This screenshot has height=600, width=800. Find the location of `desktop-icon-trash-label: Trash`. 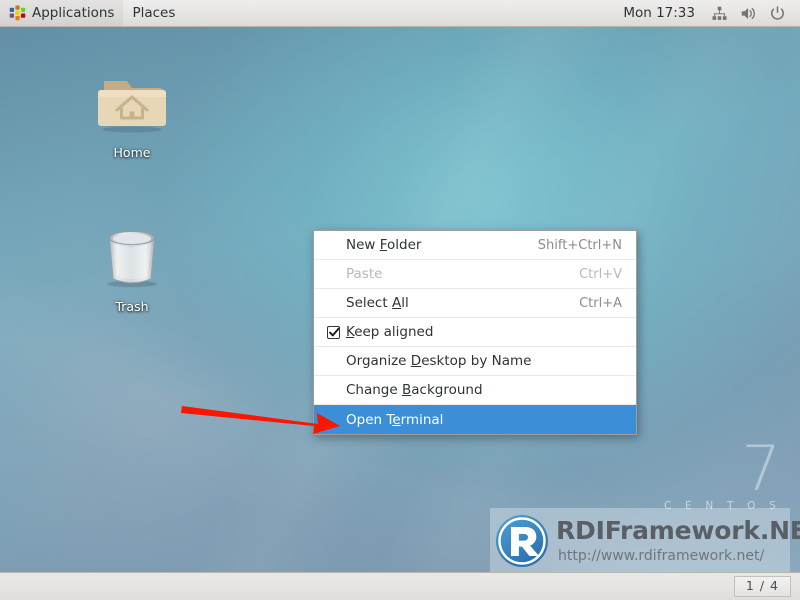

desktop-icon-trash-label: Trash is located at coordinates (132, 306).